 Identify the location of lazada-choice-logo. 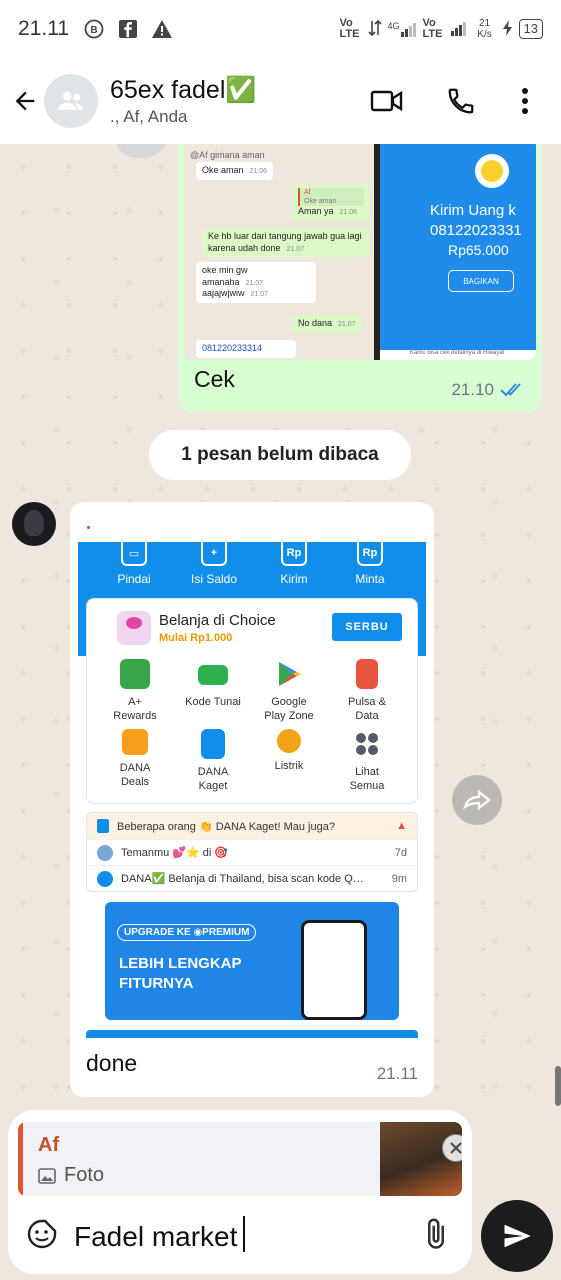
(134, 628).